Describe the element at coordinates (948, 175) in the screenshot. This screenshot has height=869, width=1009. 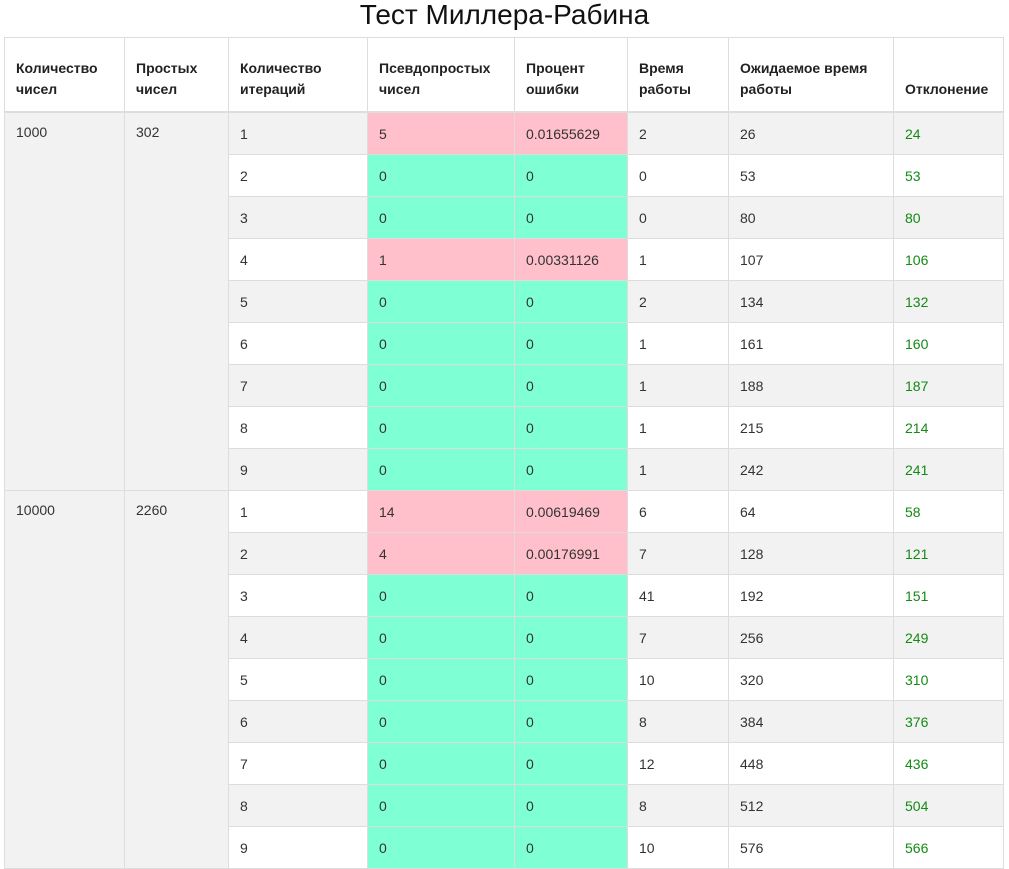
I see `cell-deviation: 53` at that location.